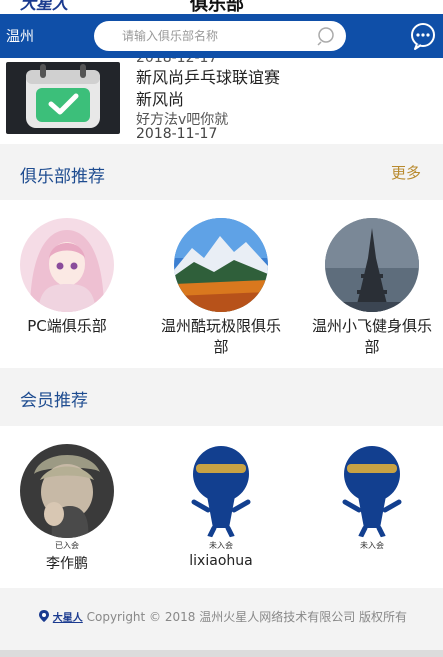 The width and height of the screenshot is (443, 657). Describe the element at coordinates (247, 617) in the screenshot. I see `copyright-text: Copyright © 2018 温州火星人网络技术有限公司 版权所有` at that location.